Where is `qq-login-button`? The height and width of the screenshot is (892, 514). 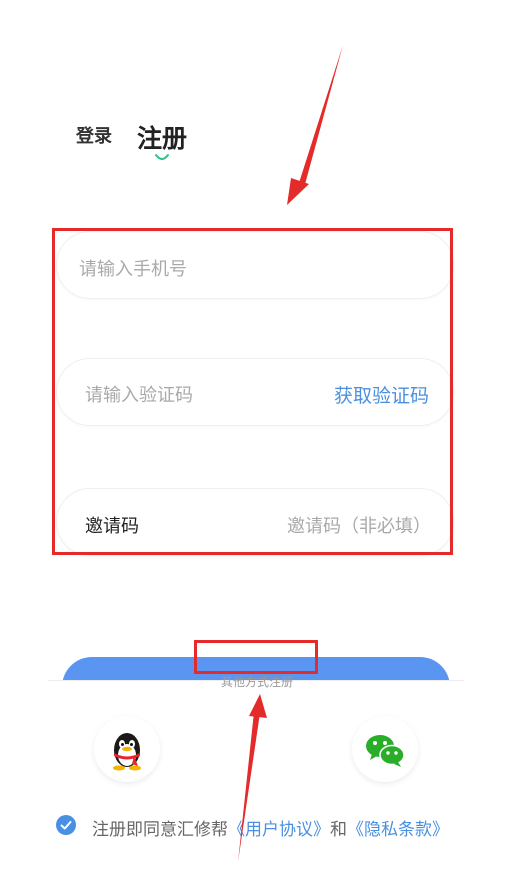 qq-login-button is located at coordinates (127, 749).